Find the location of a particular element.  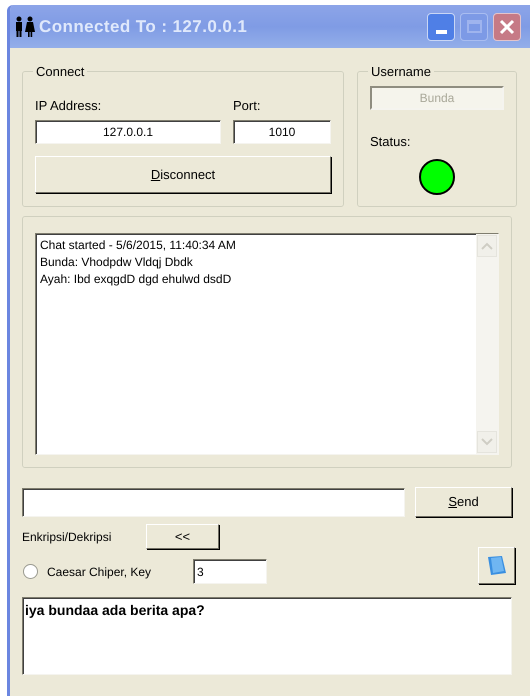

group-legend: Connect is located at coordinates (60, 72).